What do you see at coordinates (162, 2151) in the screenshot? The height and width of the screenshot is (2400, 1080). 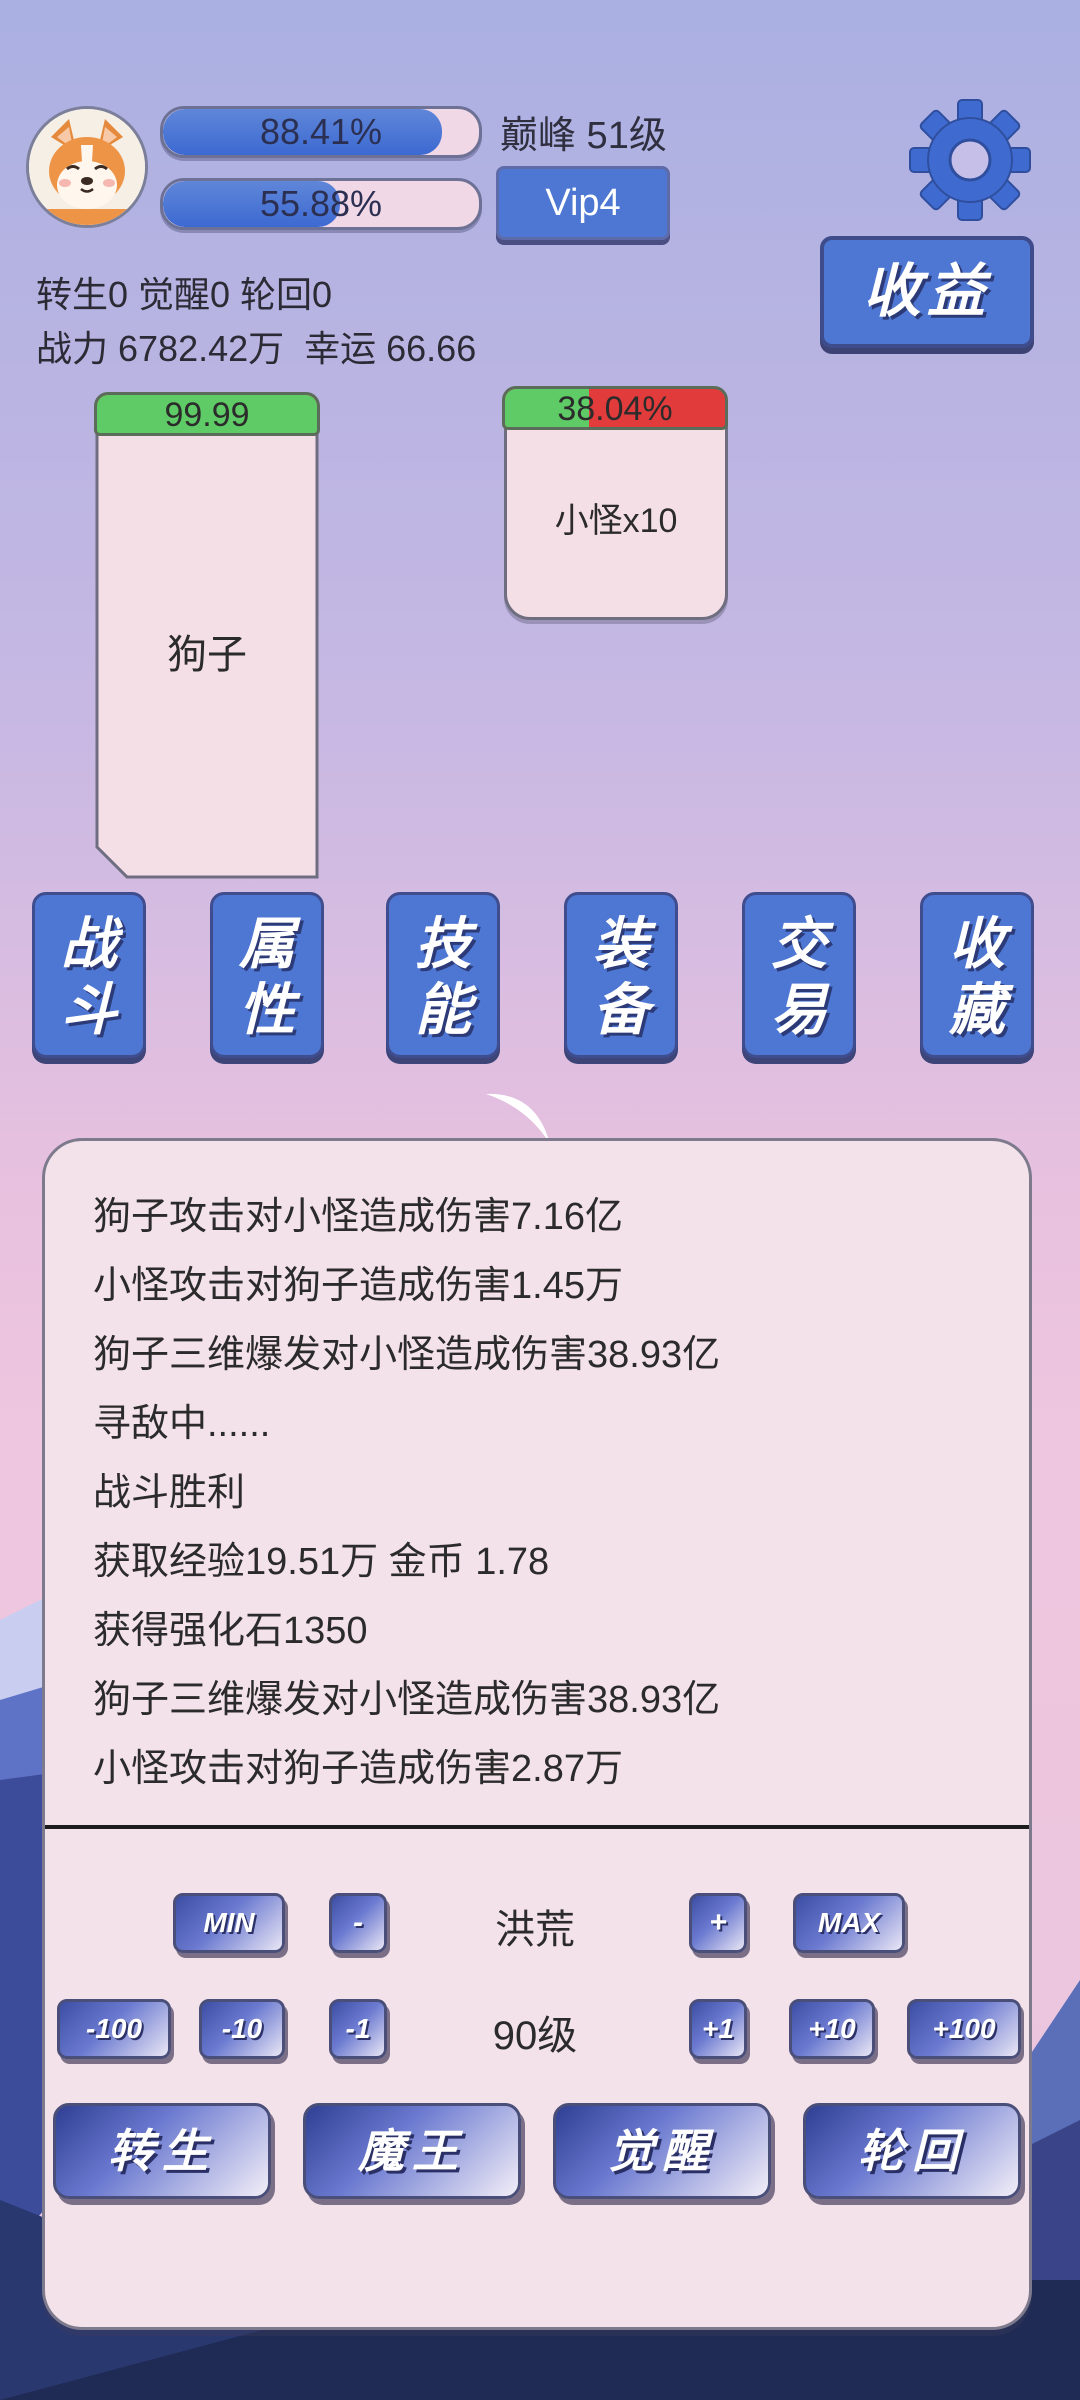 I see `rebirth-button: 转生` at bounding box center [162, 2151].